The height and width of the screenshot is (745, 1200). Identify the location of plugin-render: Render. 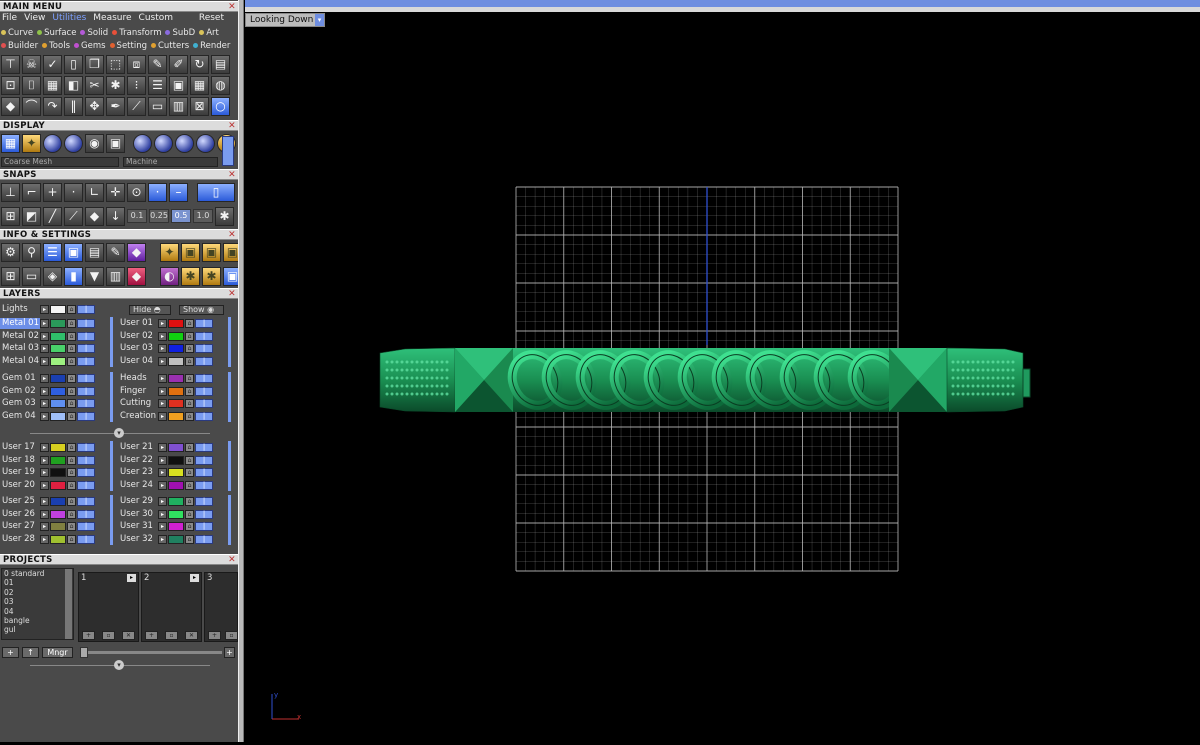
(211, 46).